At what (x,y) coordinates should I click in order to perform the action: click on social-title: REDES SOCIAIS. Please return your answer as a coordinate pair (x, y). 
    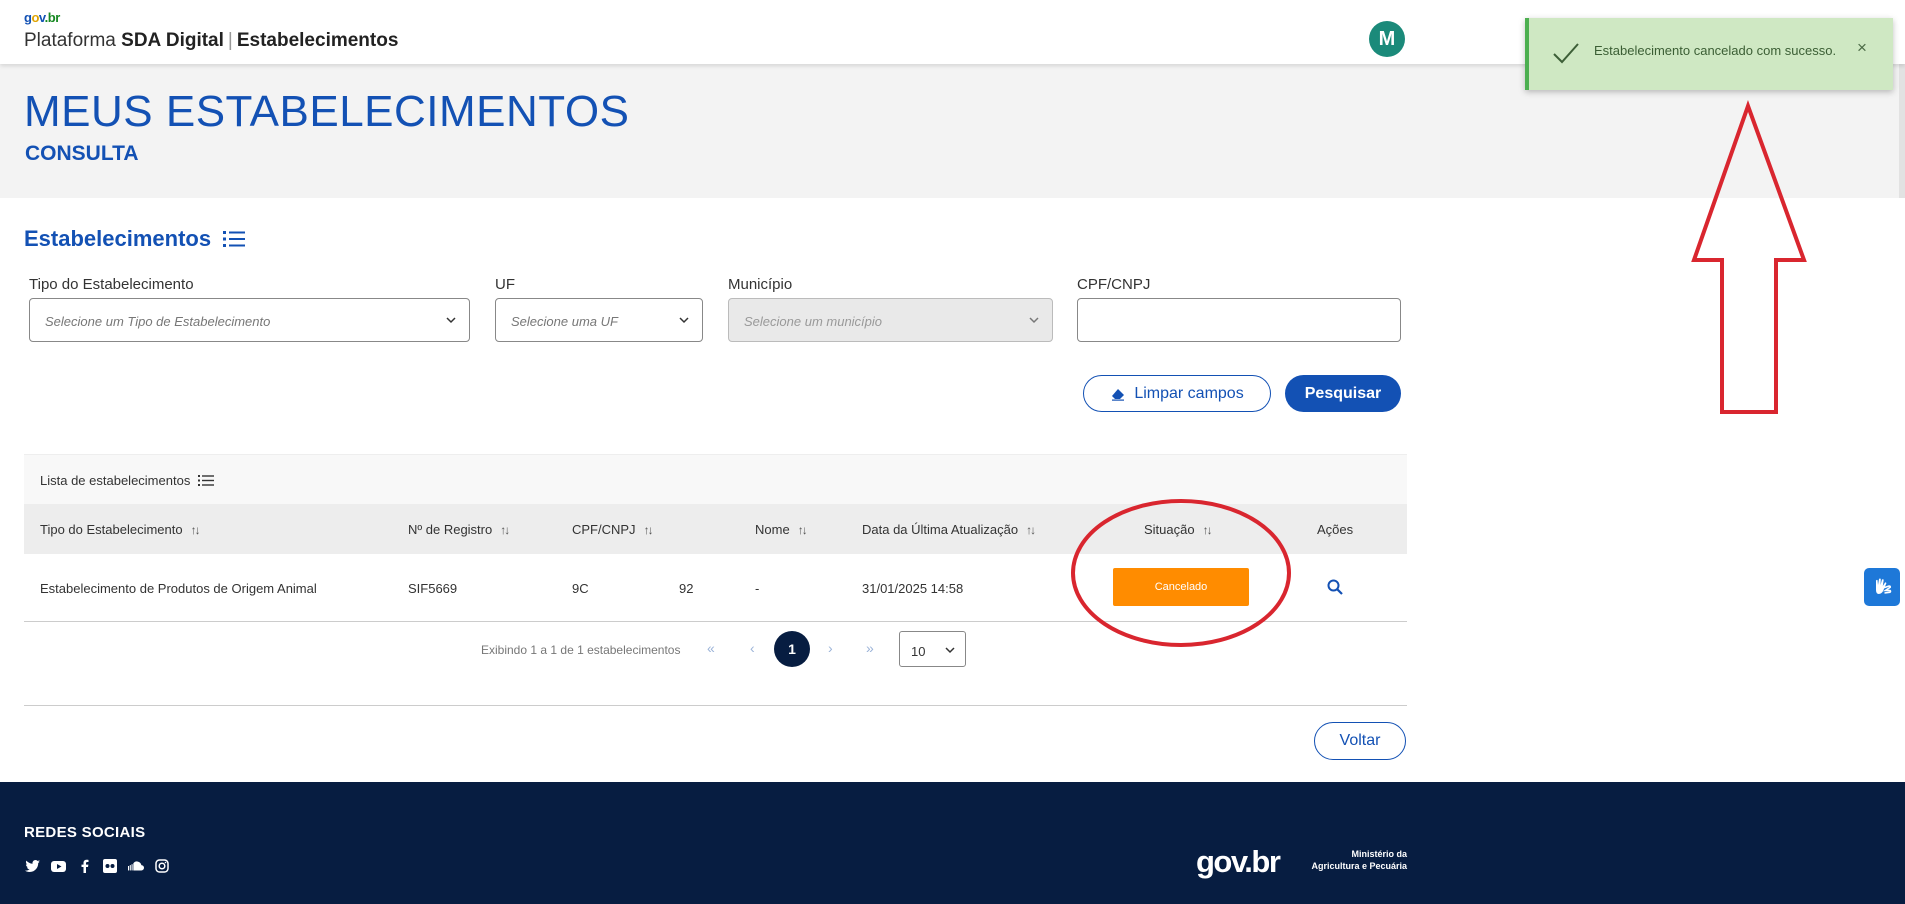
    Looking at the image, I should click on (85, 832).